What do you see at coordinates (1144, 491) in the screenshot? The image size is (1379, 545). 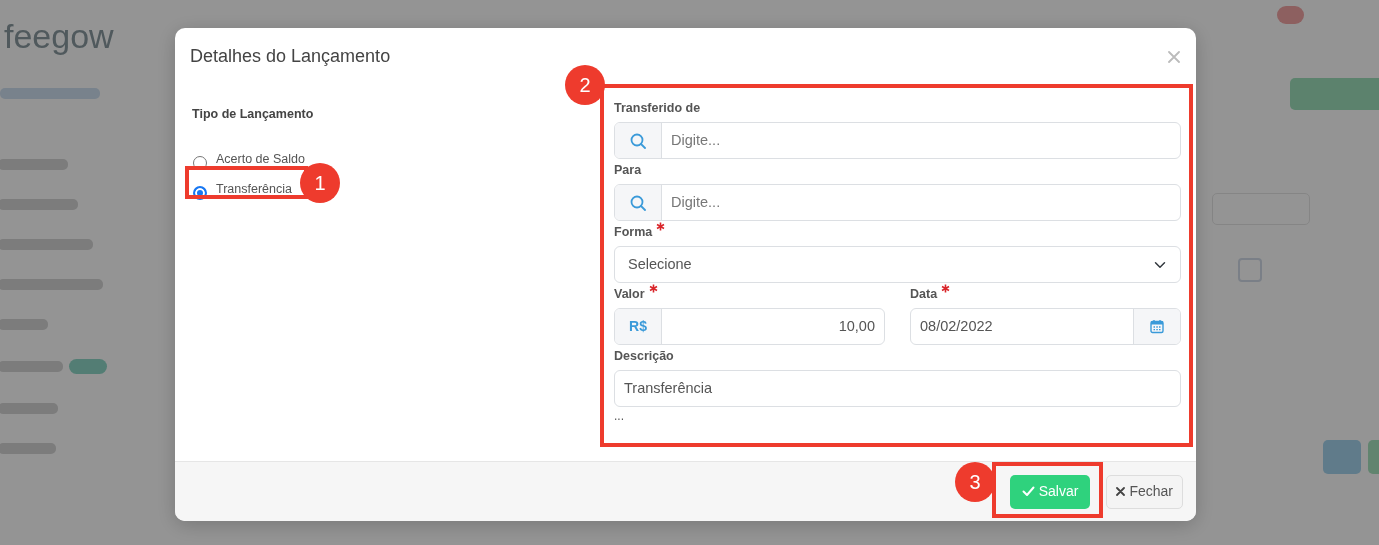 I see `close-button: Fechar` at bounding box center [1144, 491].